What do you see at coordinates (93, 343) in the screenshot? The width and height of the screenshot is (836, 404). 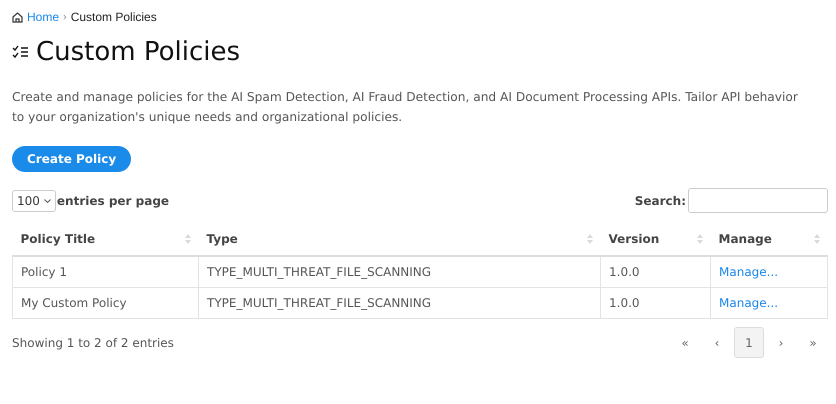 I see `entries-info: Showing 1 to 2 of 2 entries` at bounding box center [93, 343].